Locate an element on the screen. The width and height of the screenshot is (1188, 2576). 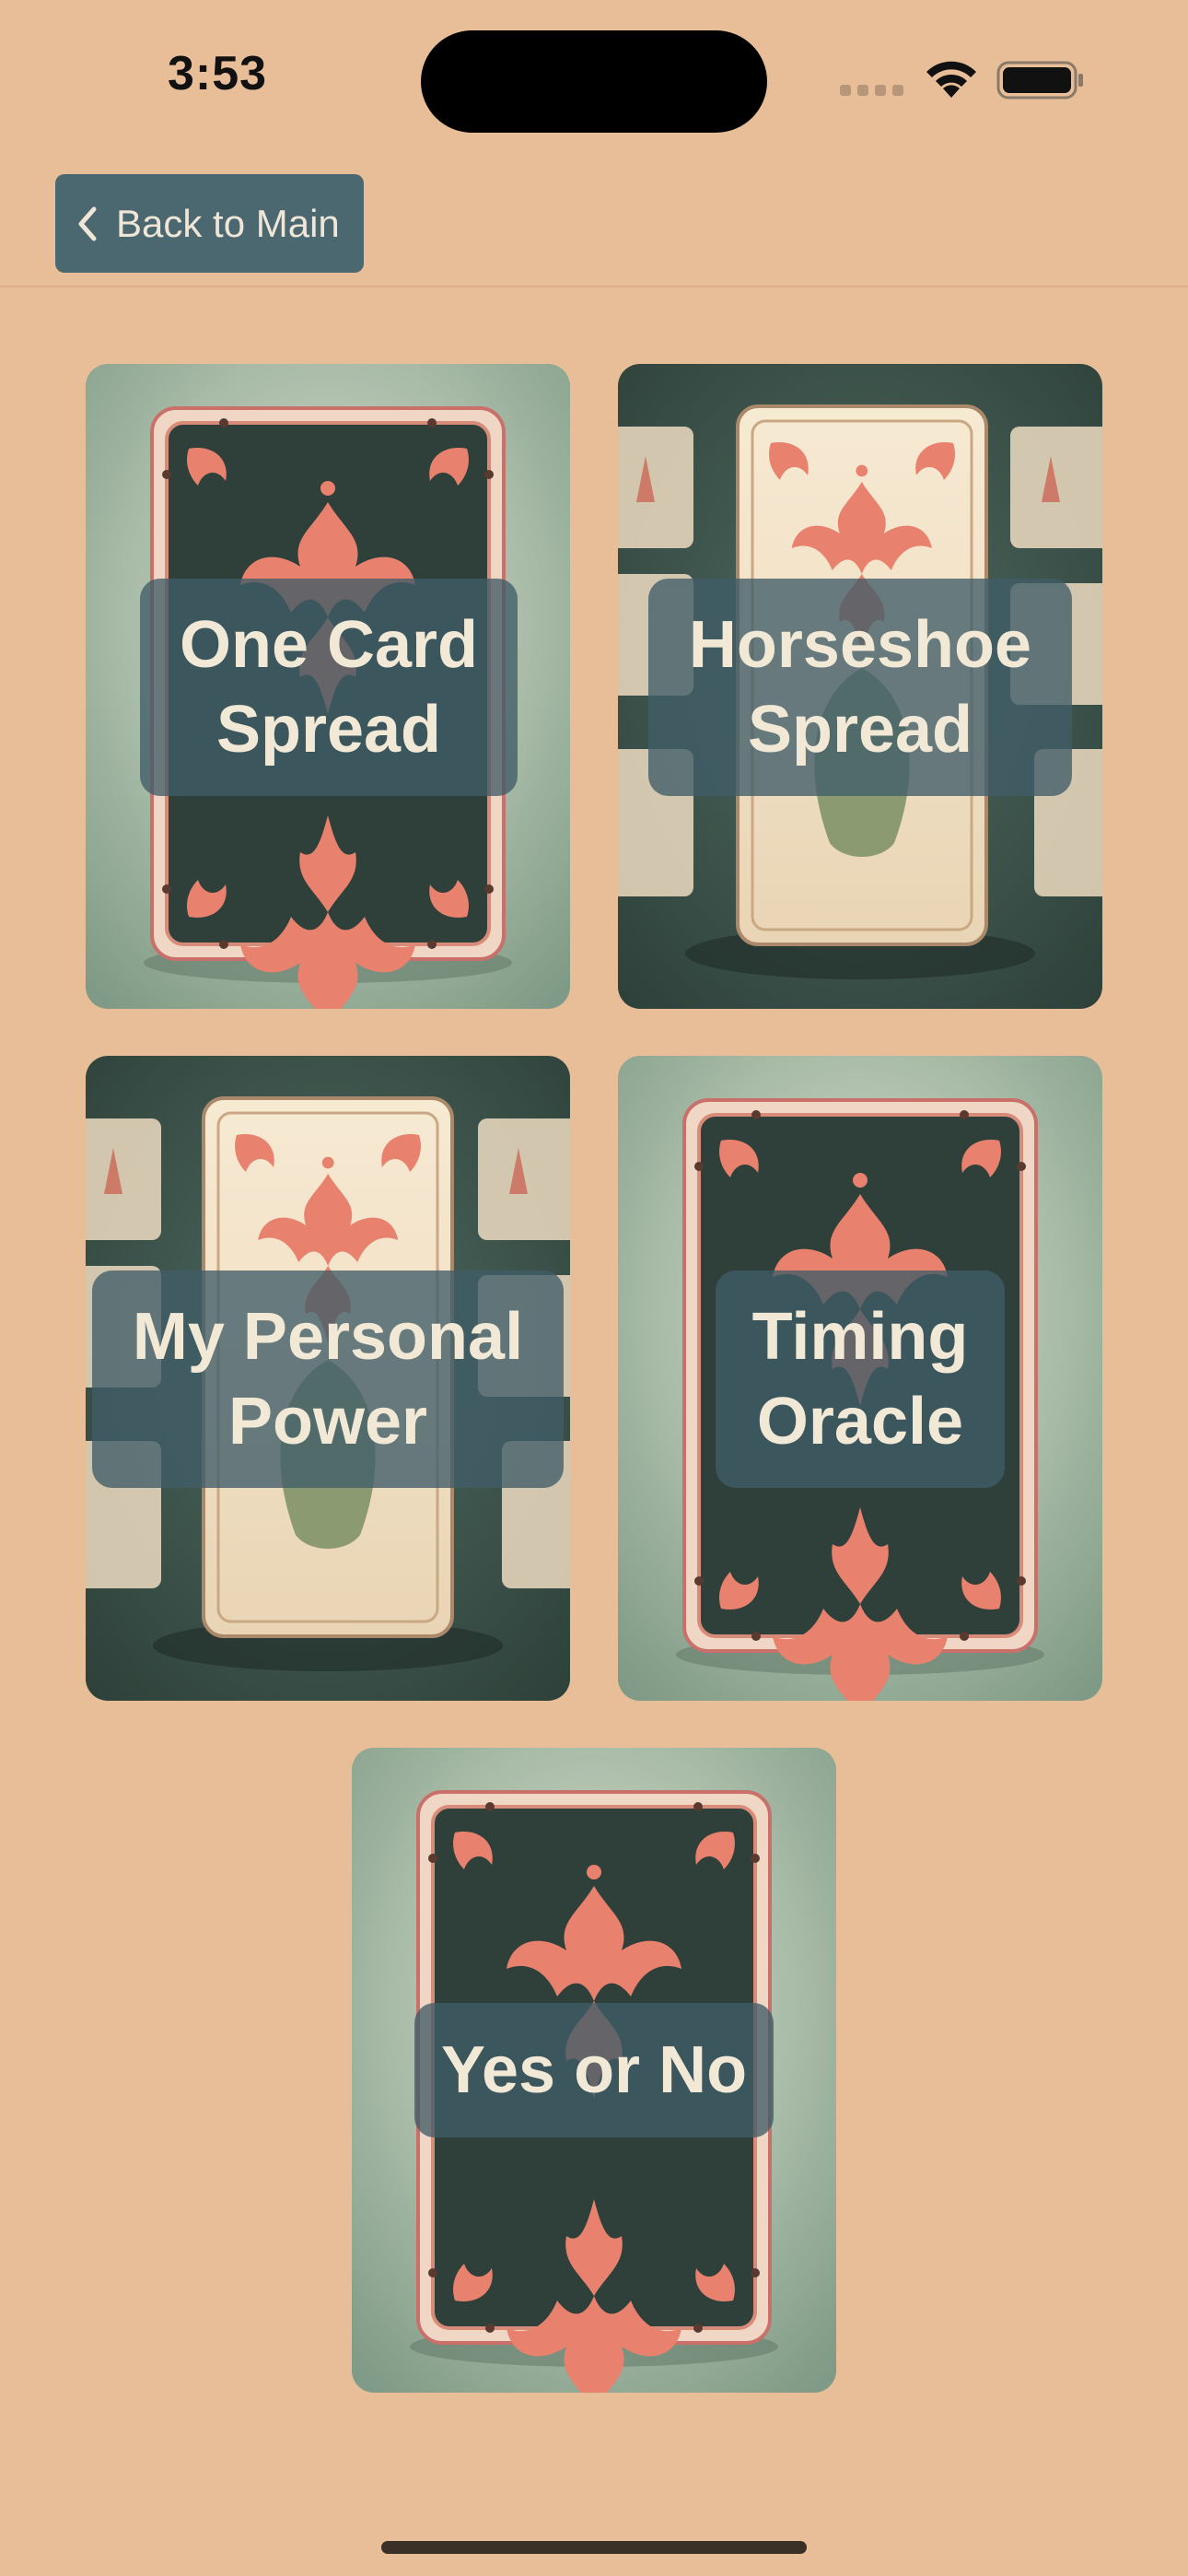
spread-title-line: Horseshoe is located at coordinates (860, 645).